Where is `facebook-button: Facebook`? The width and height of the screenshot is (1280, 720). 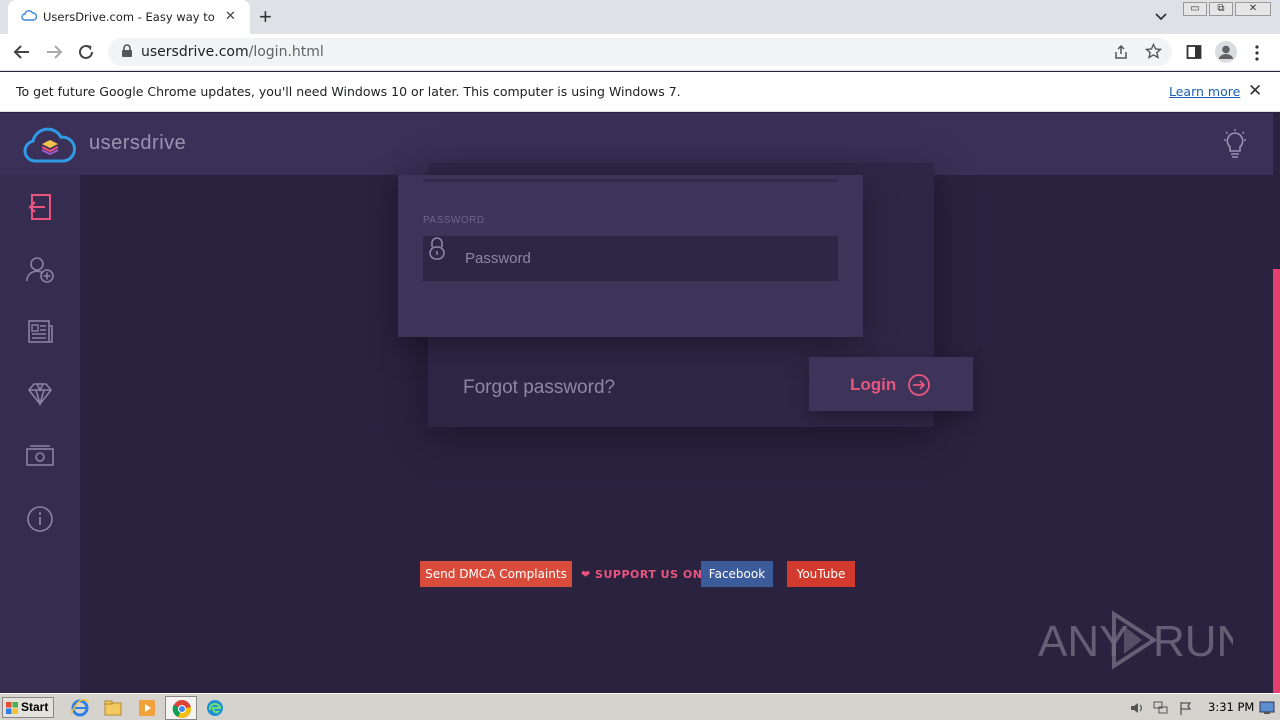
facebook-button: Facebook is located at coordinates (737, 574).